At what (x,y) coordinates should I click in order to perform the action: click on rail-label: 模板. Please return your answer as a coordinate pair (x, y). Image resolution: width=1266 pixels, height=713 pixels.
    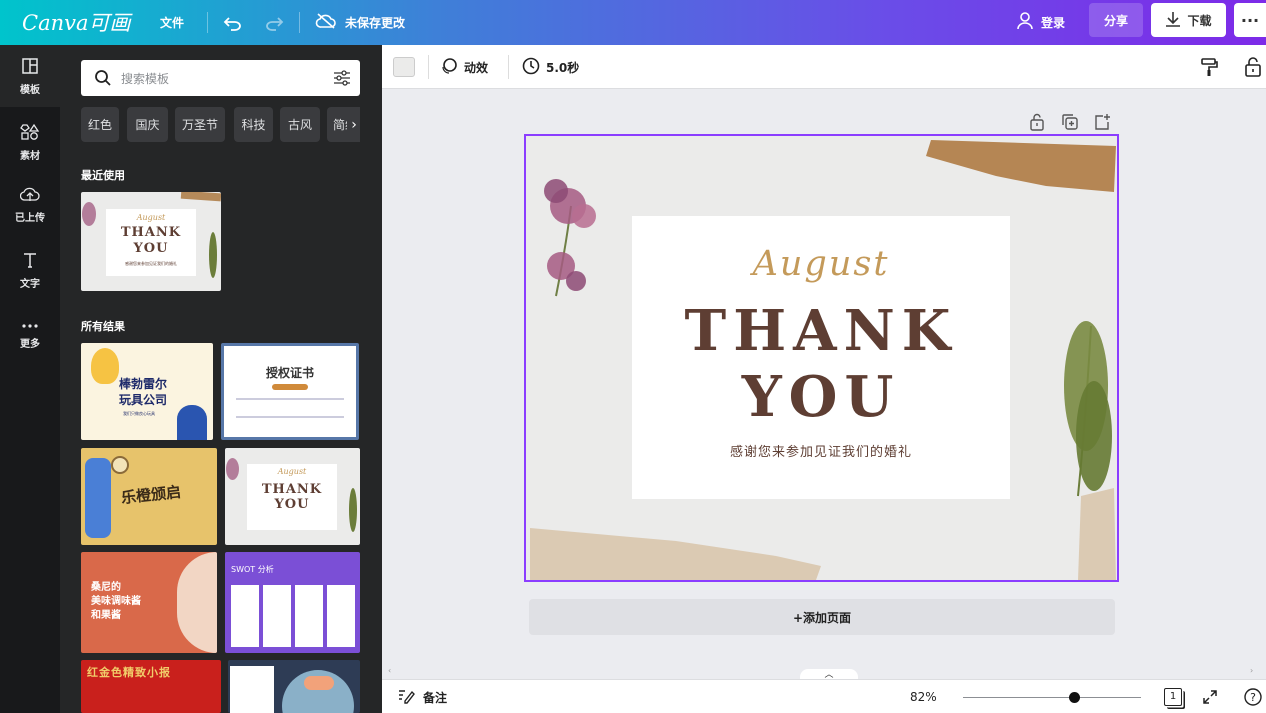
    Looking at the image, I should click on (30, 90).